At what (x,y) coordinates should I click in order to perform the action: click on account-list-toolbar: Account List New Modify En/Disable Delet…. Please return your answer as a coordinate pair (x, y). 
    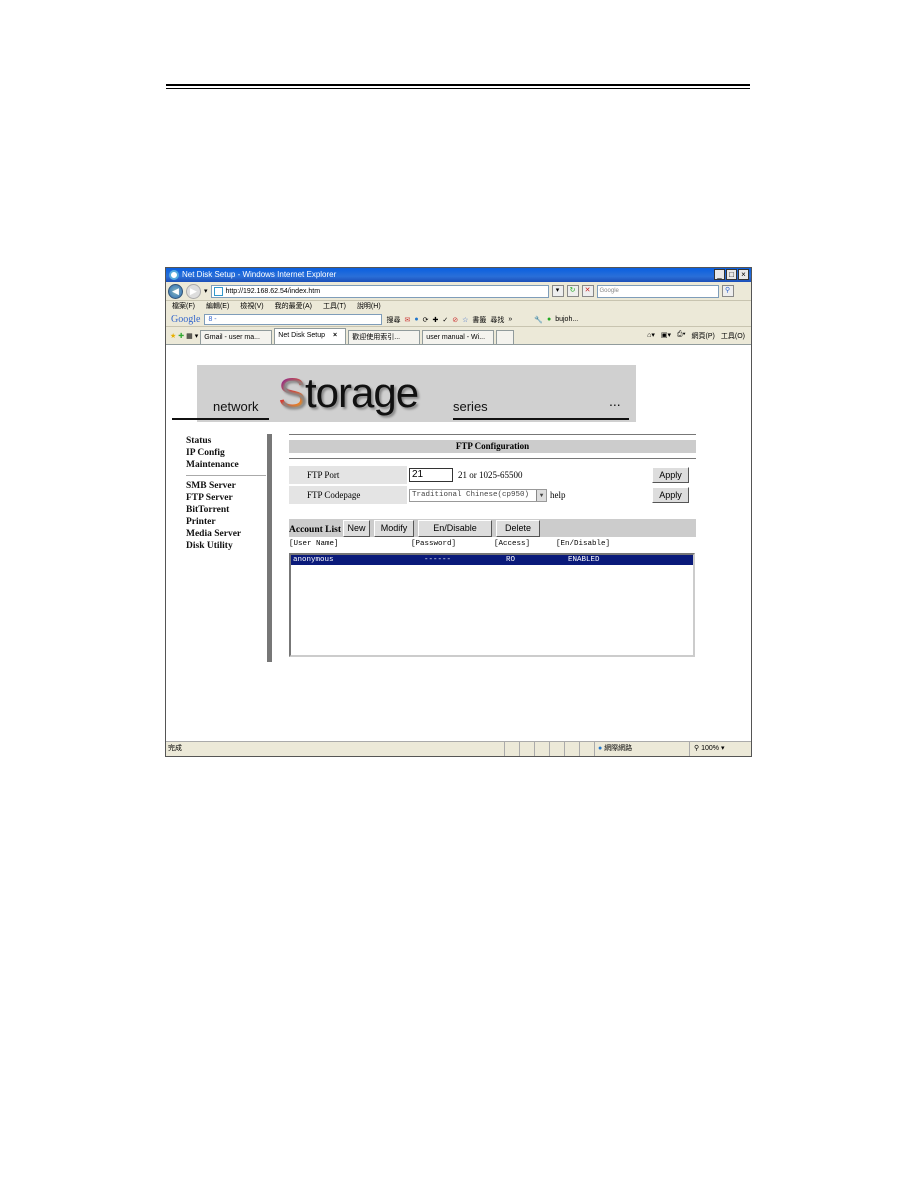
    Looking at the image, I should click on (492, 528).